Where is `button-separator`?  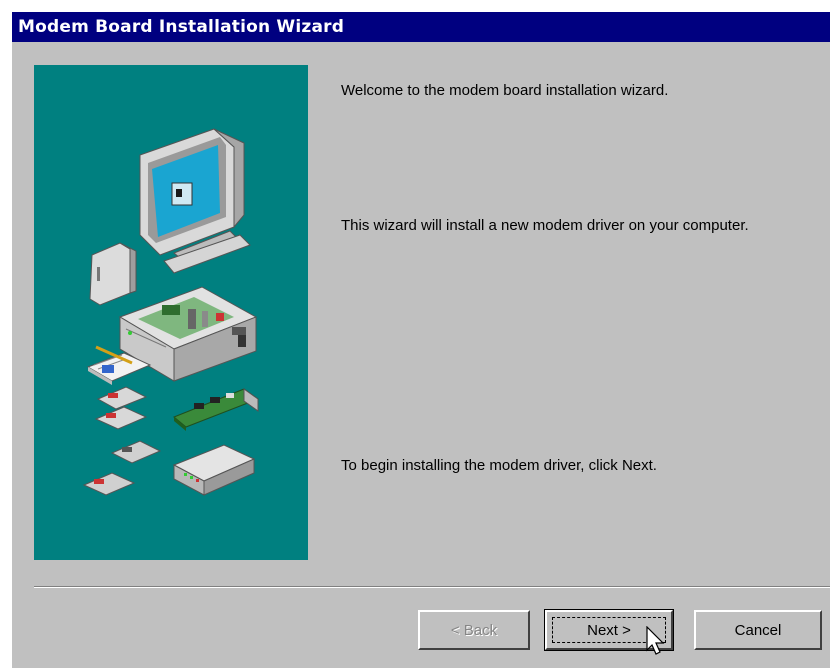
button-separator is located at coordinates (432, 587).